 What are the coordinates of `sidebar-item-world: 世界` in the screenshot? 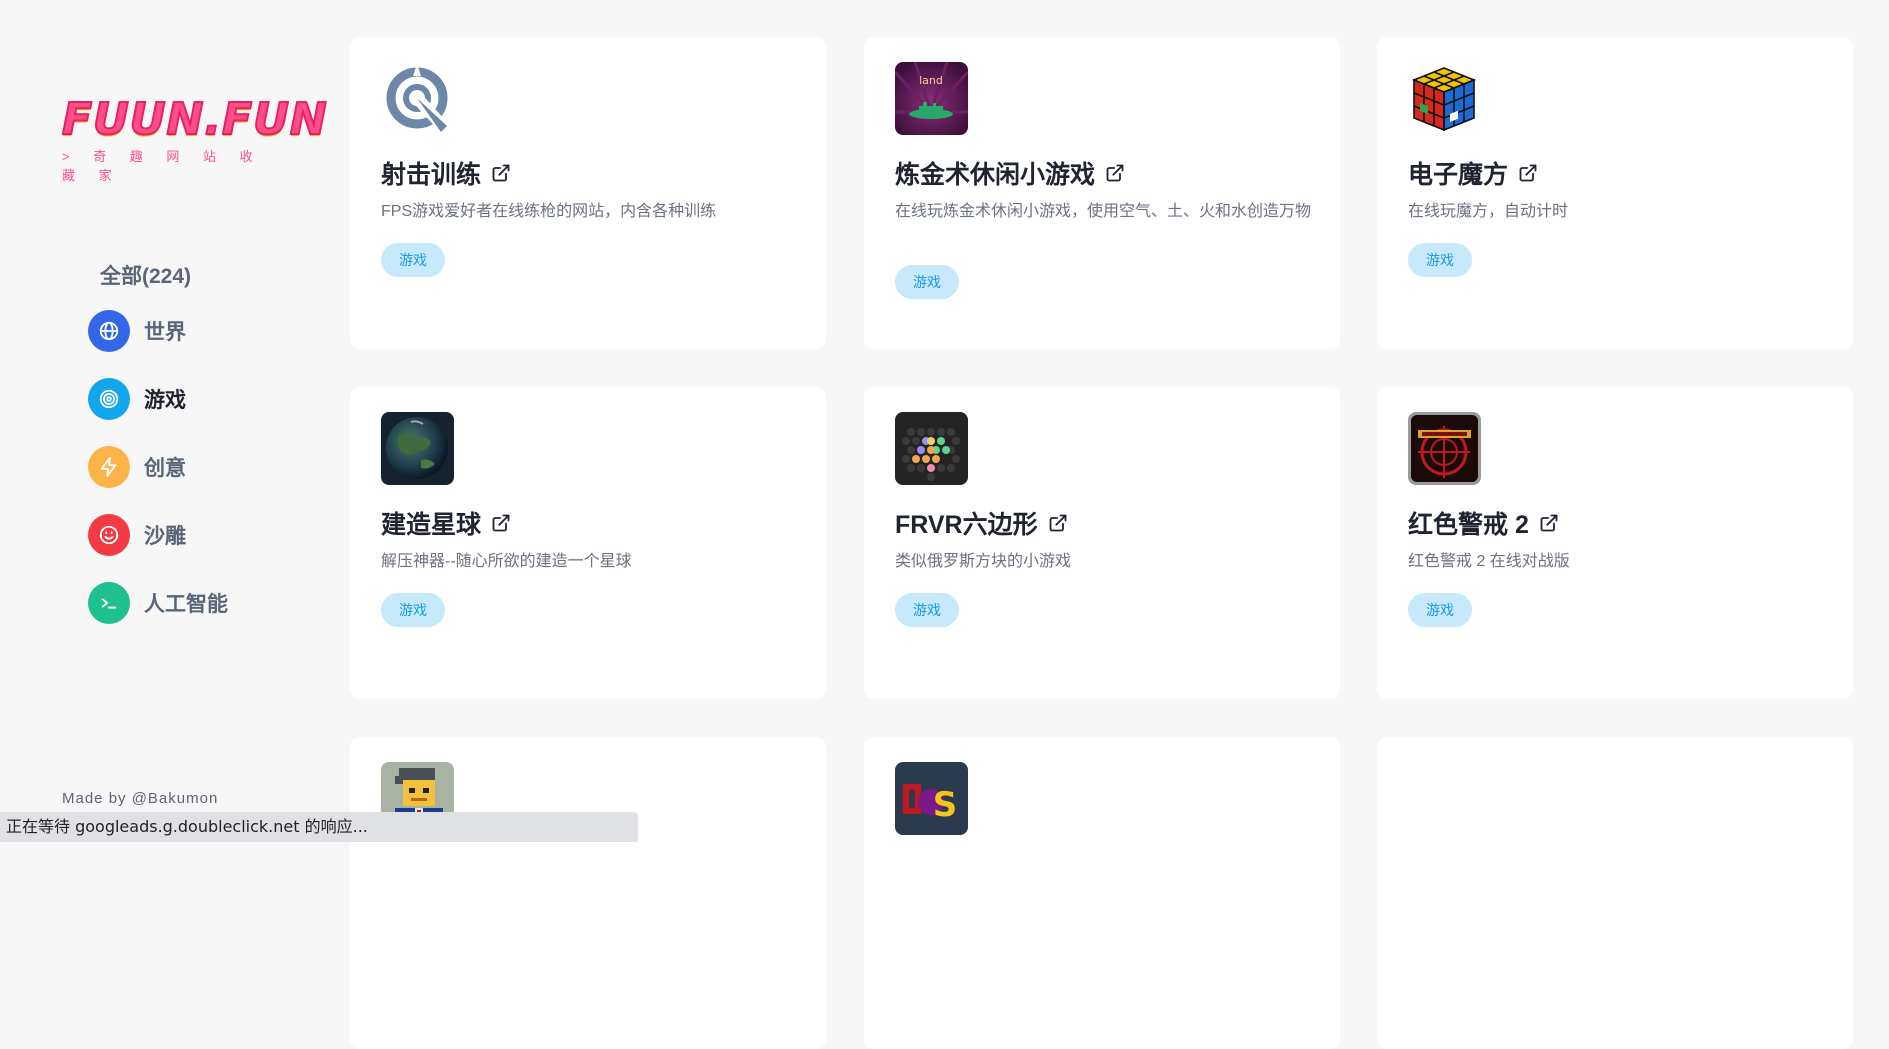 It's located at (137, 331).